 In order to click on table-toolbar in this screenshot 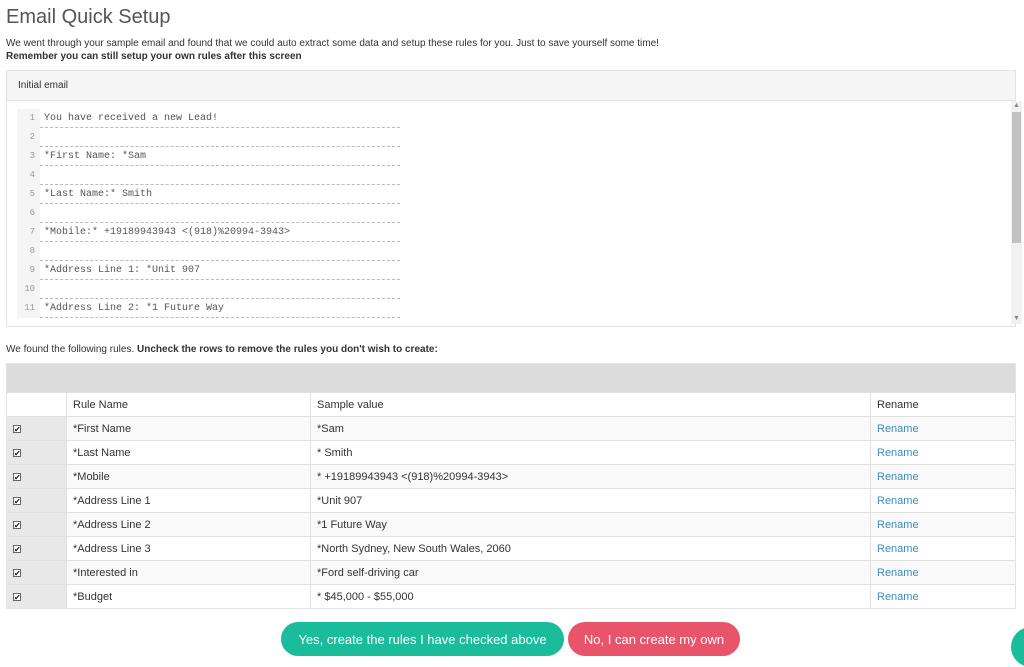, I will do `click(511, 378)`.